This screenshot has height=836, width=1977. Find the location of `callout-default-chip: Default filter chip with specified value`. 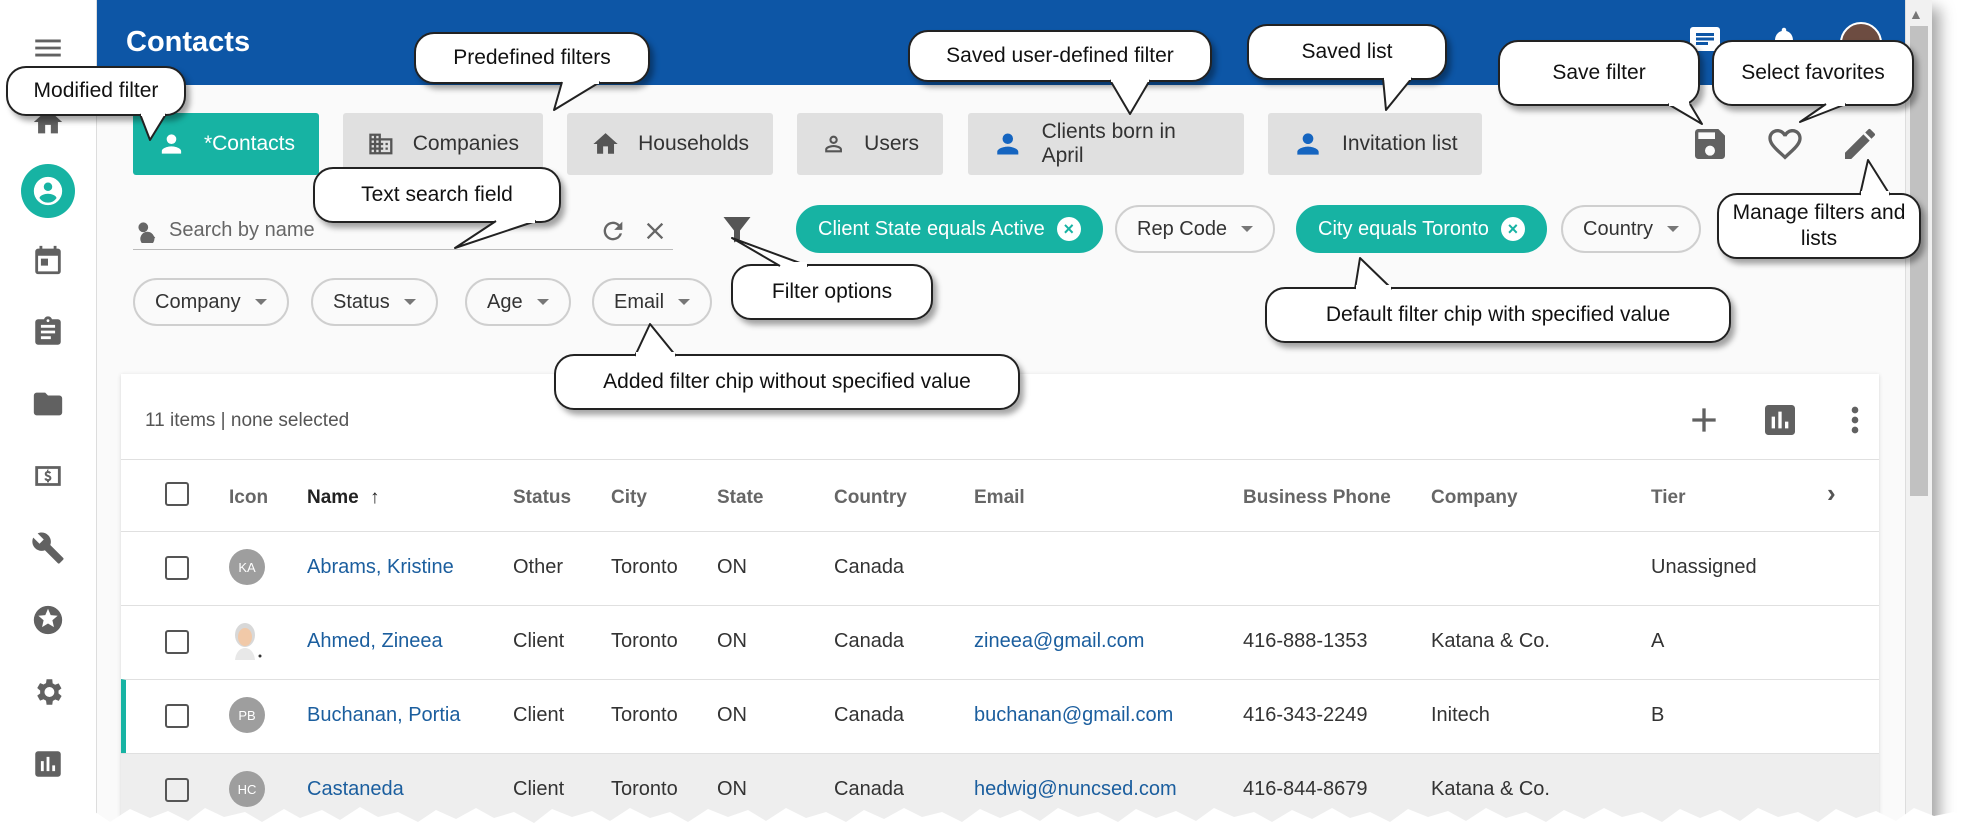

callout-default-chip: Default filter chip with specified value is located at coordinates (1498, 315).